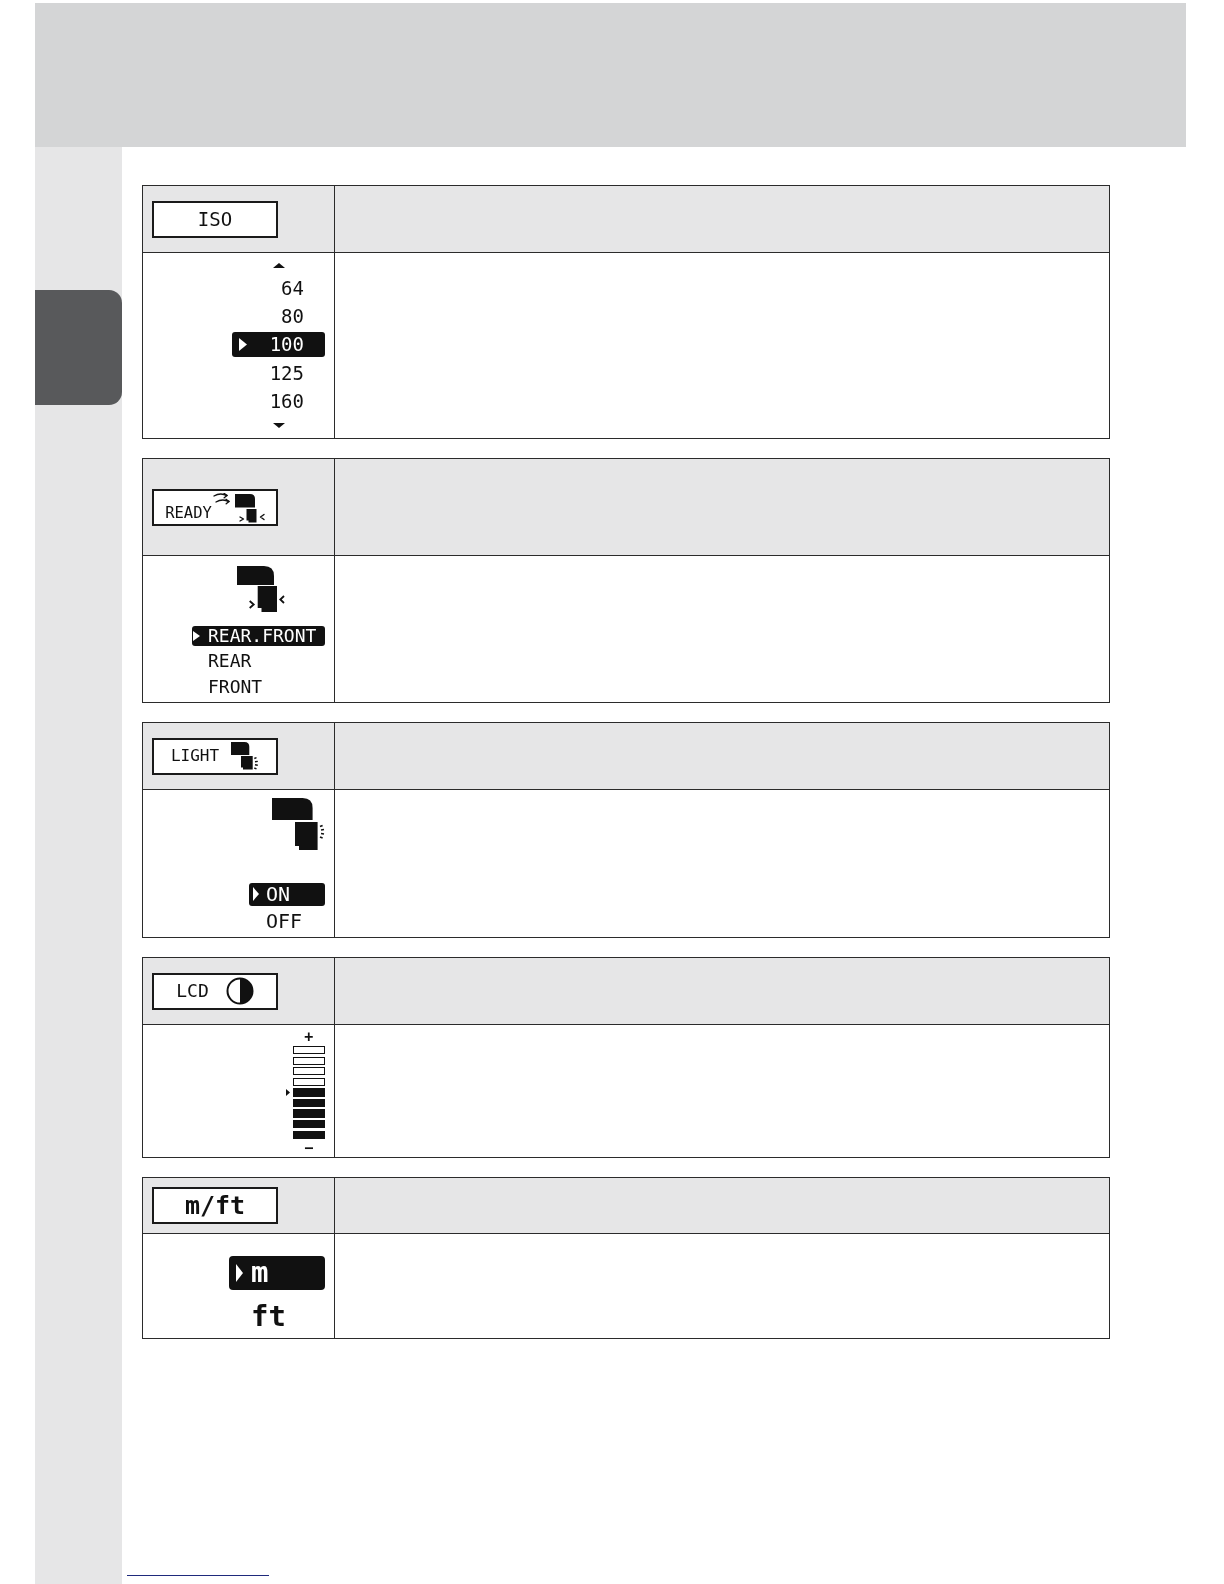  Describe the element at coordinates (286, 345) in the screenshot. I see `menu-option: 100` at that location.